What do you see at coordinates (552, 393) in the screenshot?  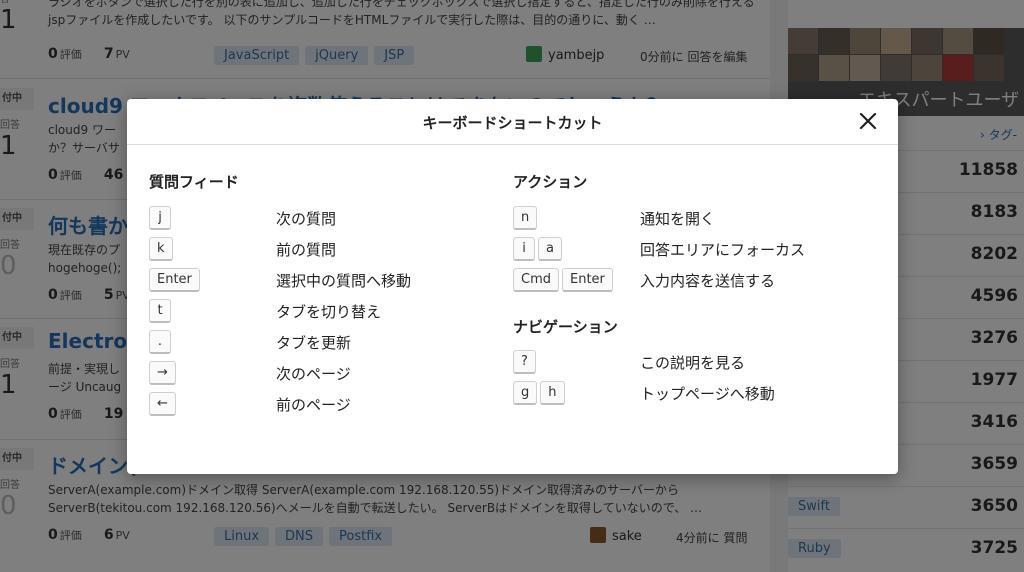 I see `key: h` at bounding box center [552, 393].